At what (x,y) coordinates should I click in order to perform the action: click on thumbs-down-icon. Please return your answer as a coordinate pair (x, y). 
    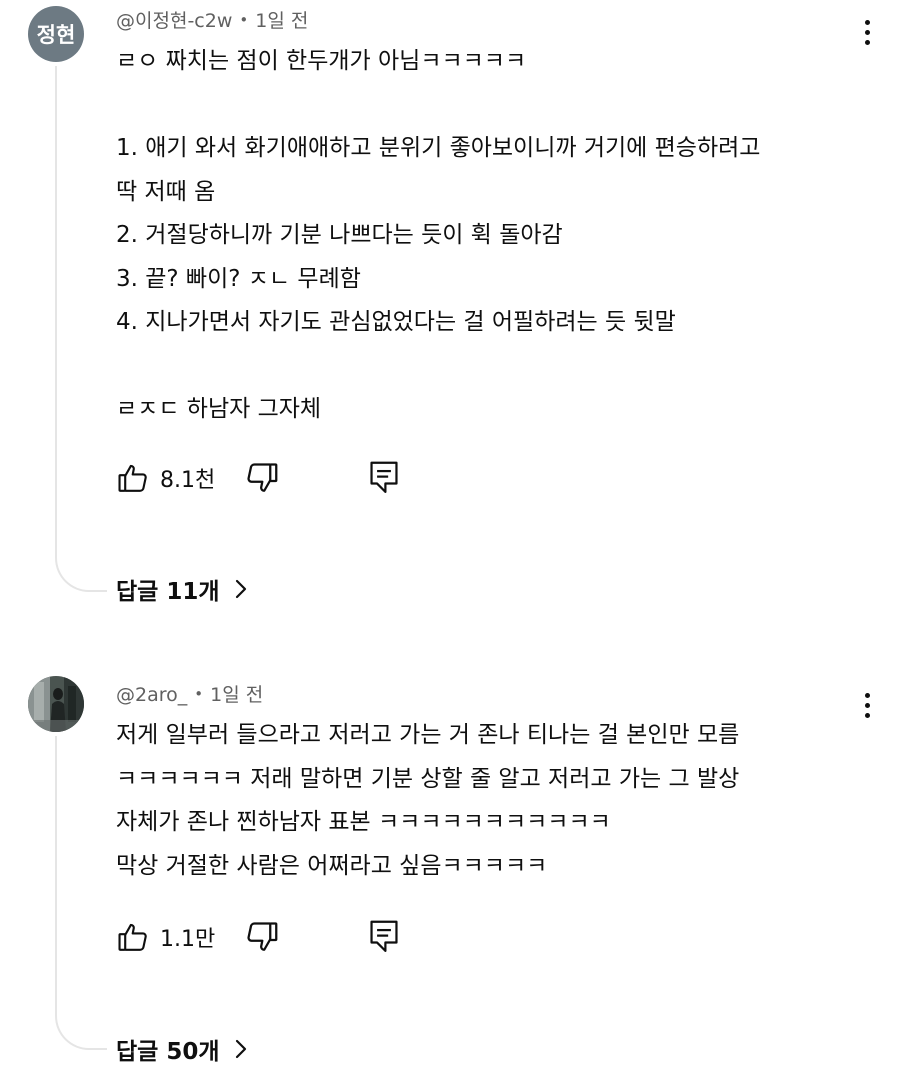
    Looking at the image, I should click on (262, 936).